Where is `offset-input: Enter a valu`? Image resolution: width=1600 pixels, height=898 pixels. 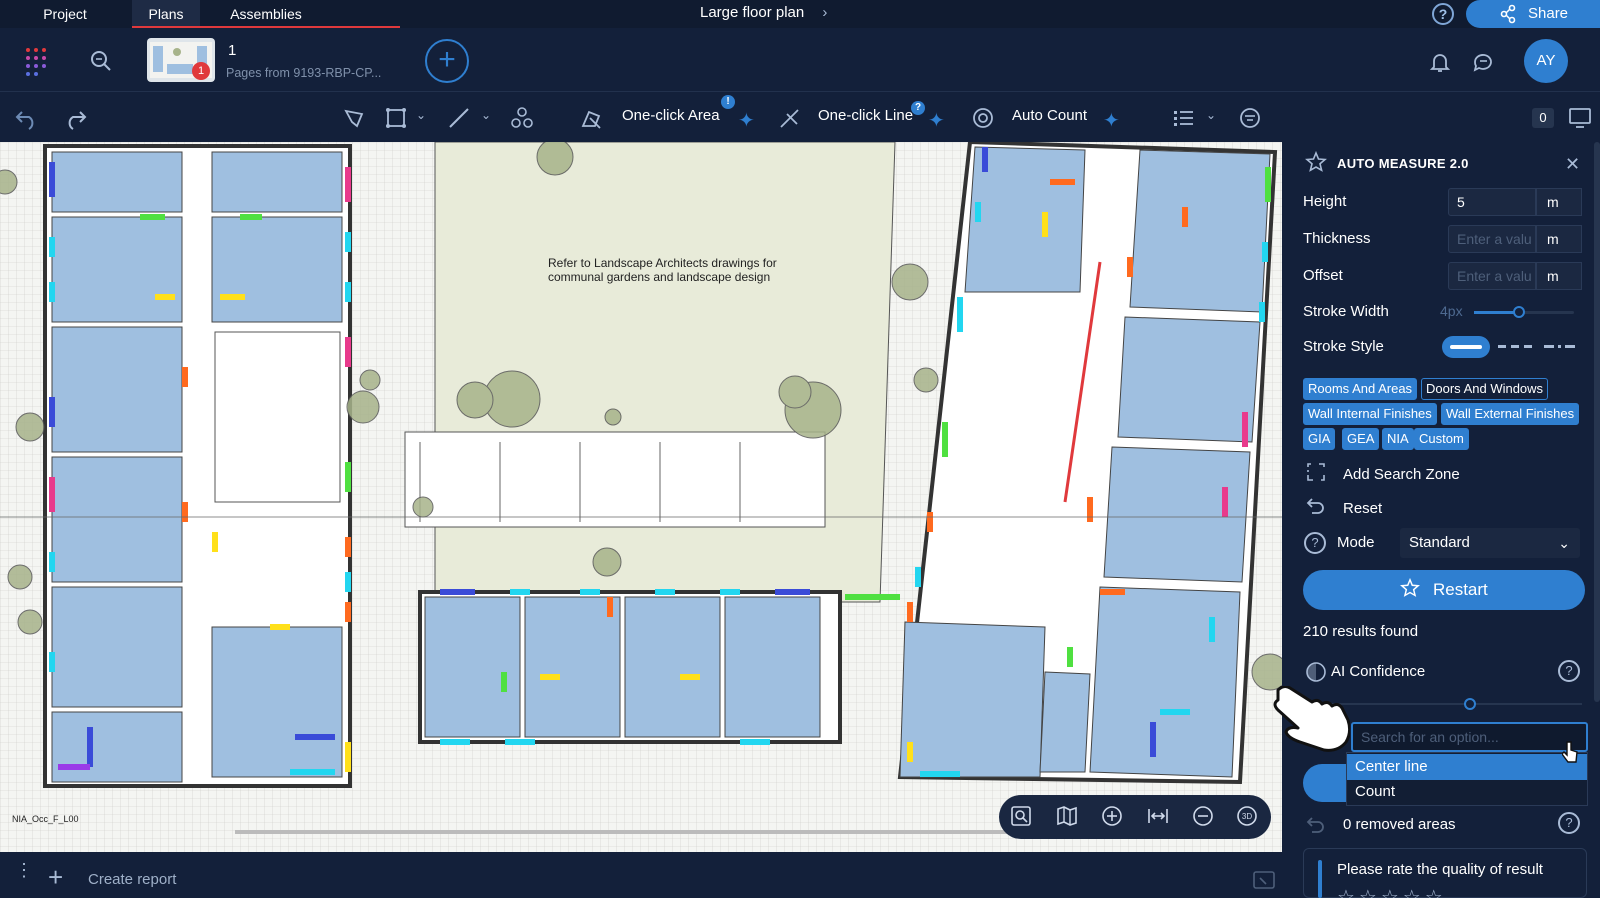 offset-input: Enter a valu is located at coordinates (1492, 276).